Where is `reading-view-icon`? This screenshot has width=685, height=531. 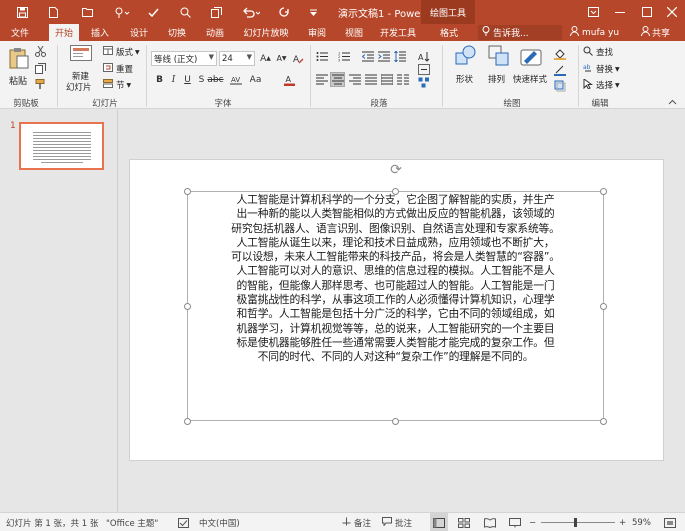 reading-view-icon is located at coordinates (490, 522).